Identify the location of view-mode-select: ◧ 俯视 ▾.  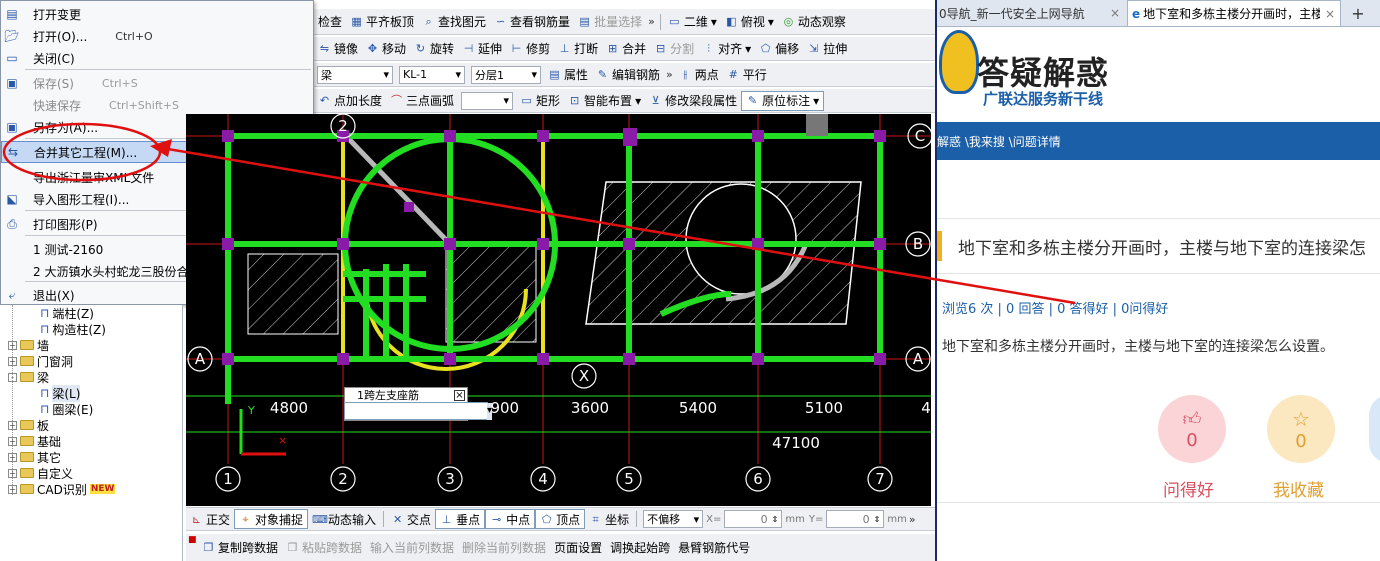
(749, 22).